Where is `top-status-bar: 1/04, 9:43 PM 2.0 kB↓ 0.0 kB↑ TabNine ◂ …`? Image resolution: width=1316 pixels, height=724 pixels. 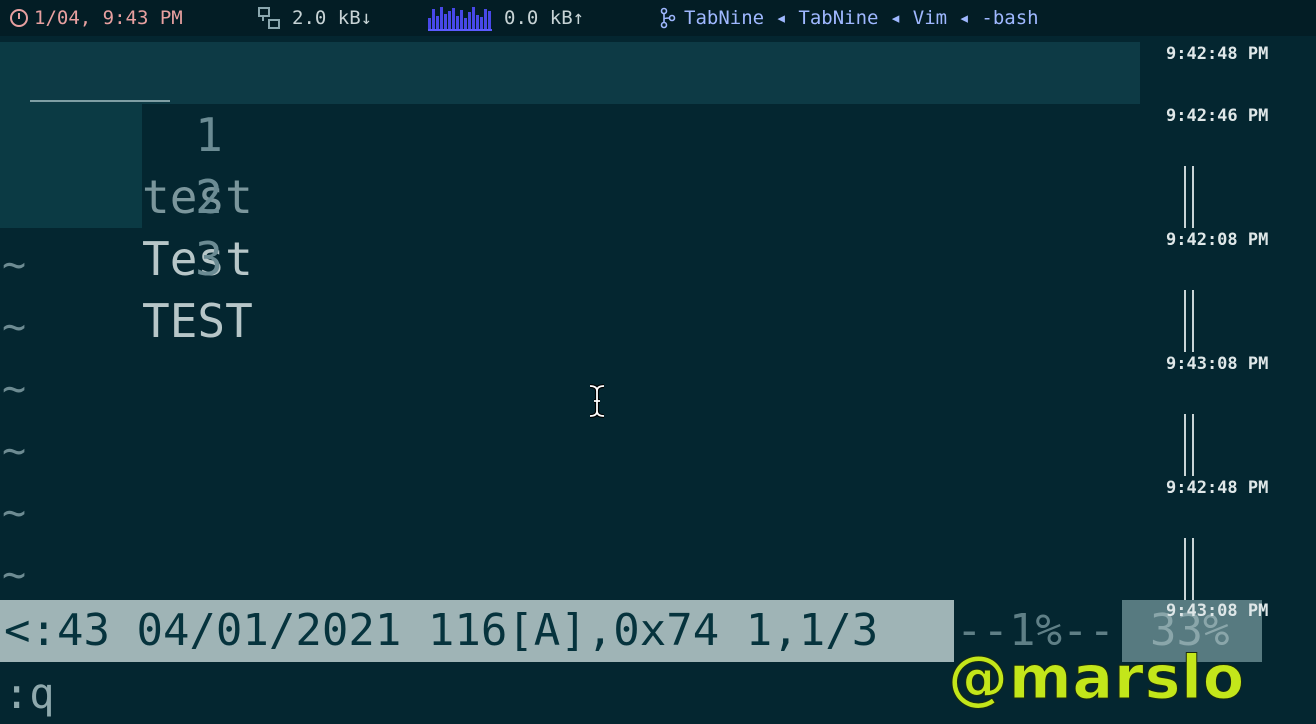 top-status-bar: 1/04, 9:43 PM 2.0 kB↓ 0.0 kB↑ TabNine ◂ … is located at coordinates (658, 18).